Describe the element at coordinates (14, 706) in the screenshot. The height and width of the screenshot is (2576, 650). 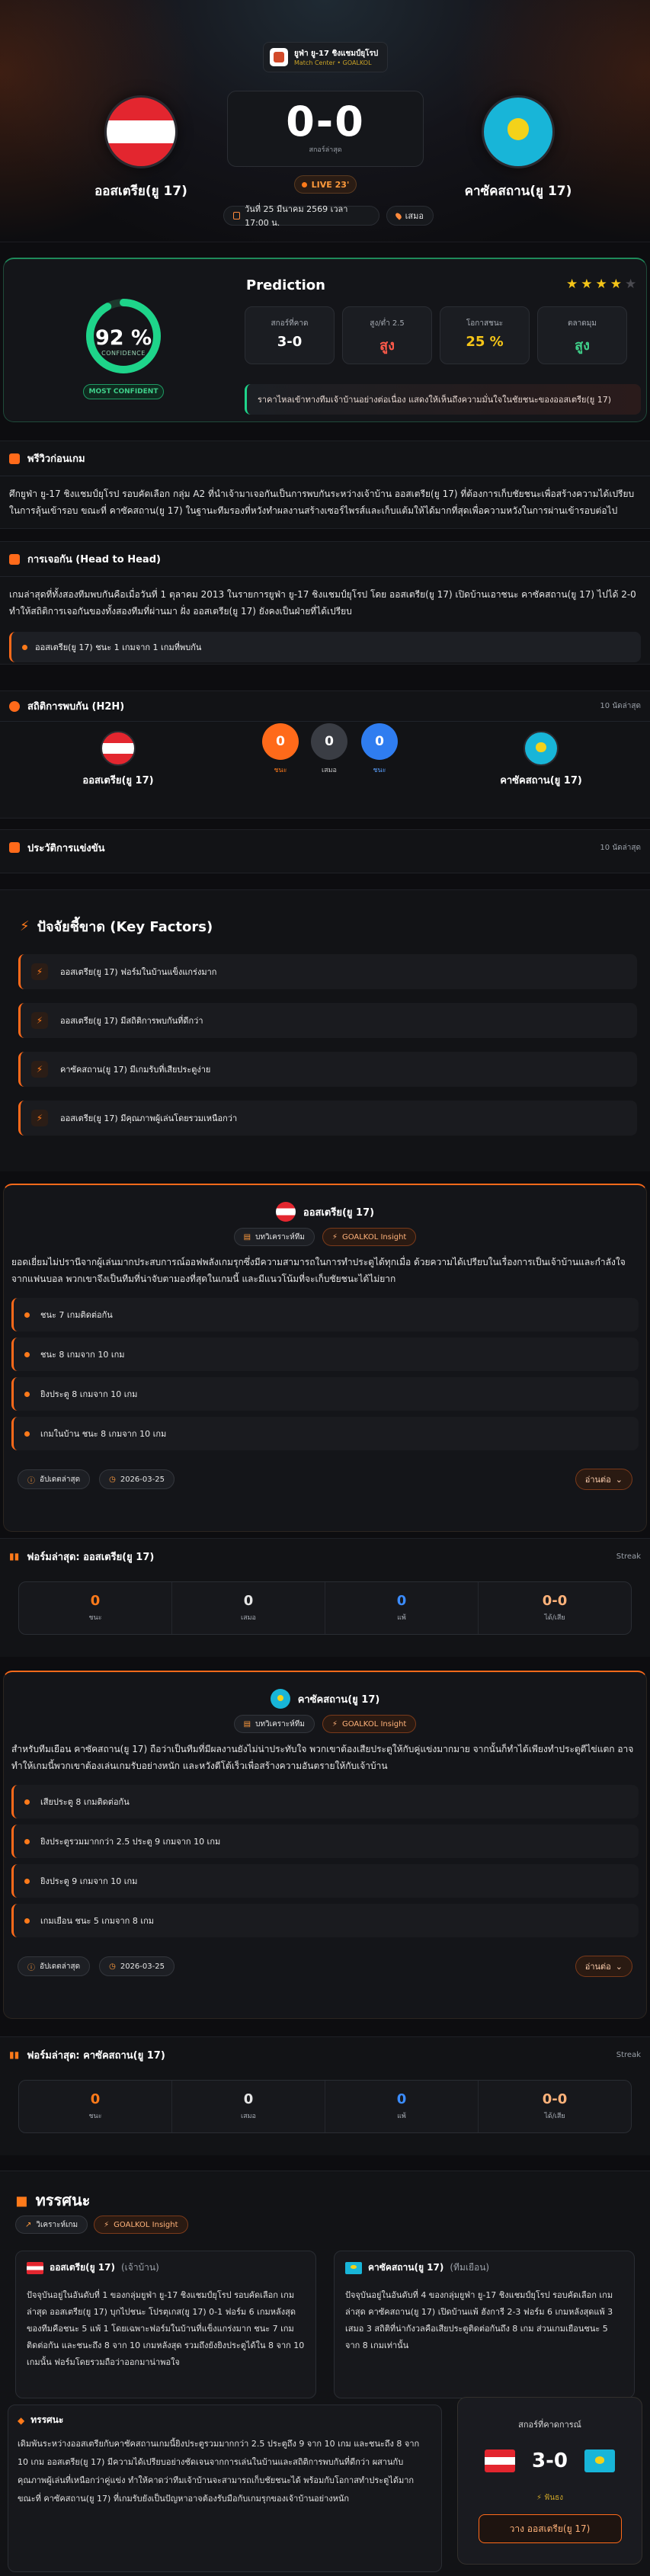
I see `h2h-icon` at that location.